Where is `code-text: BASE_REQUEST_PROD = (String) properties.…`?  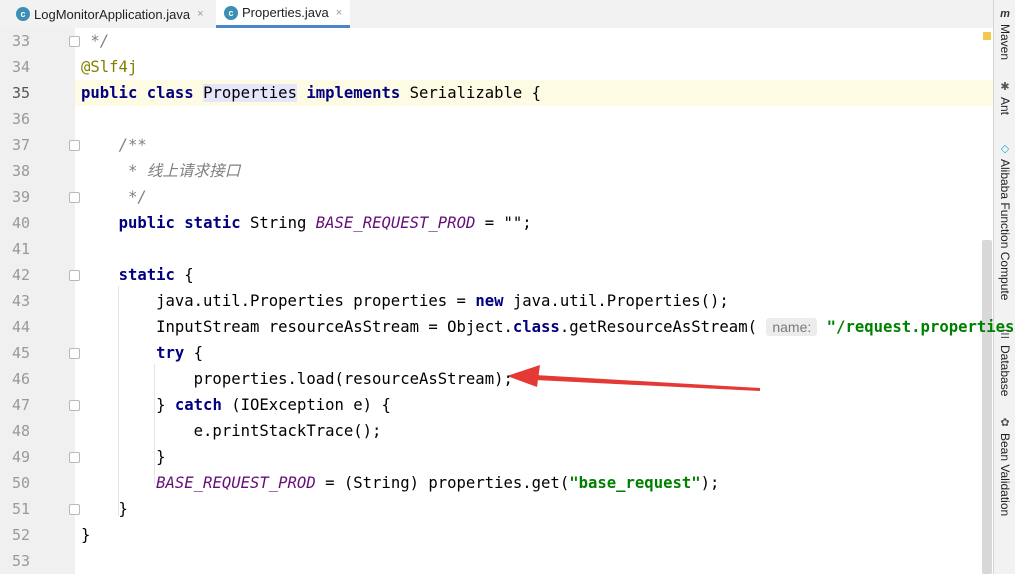 code-text: BASE_REQUEST_PROD = (String) properties.… is located at coordinates (400, 483).